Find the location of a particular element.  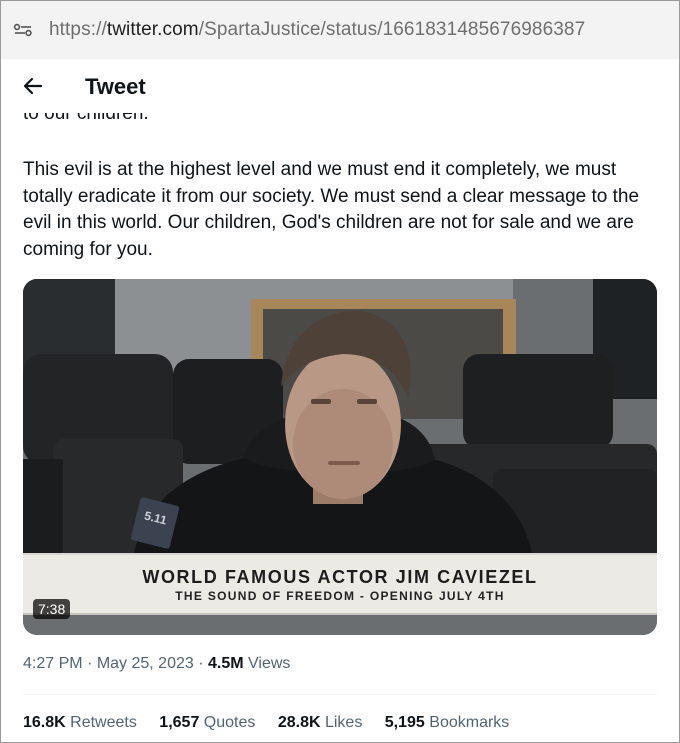

divider is located at coordinates (340, 694).